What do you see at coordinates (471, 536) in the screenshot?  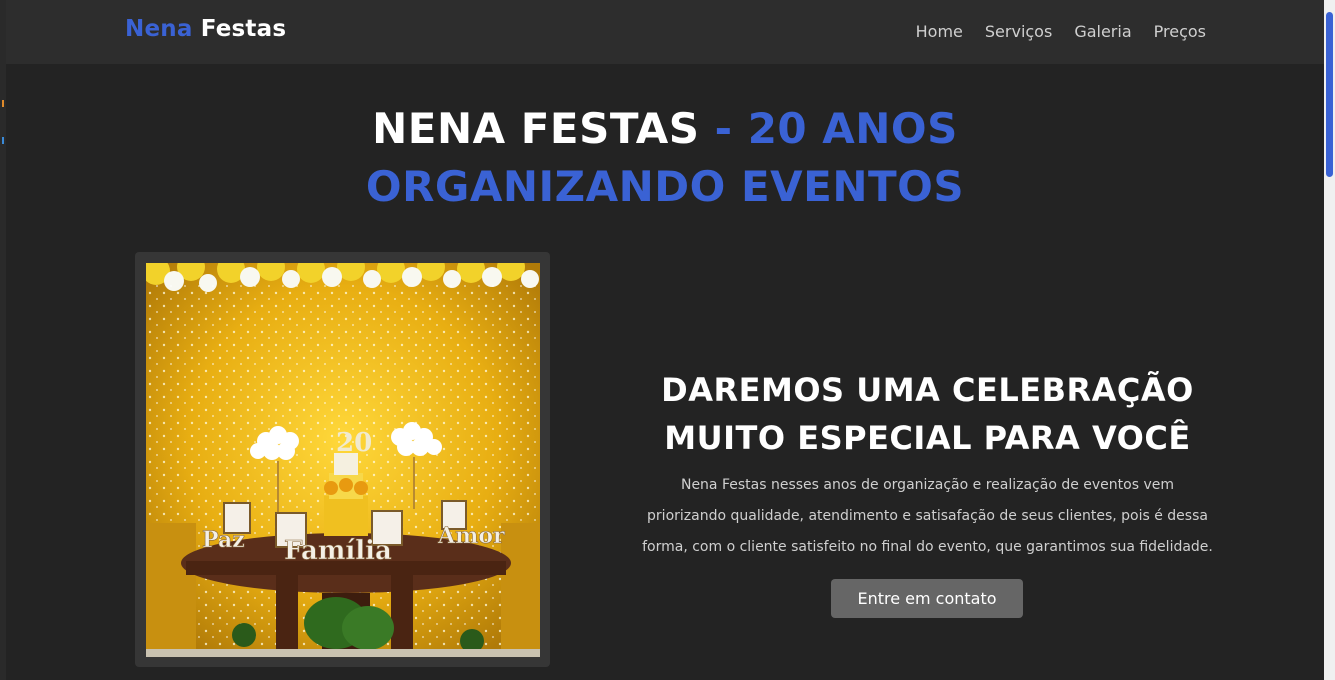 I see `photo-word-right: Amor` at bounding box center [471, 536].